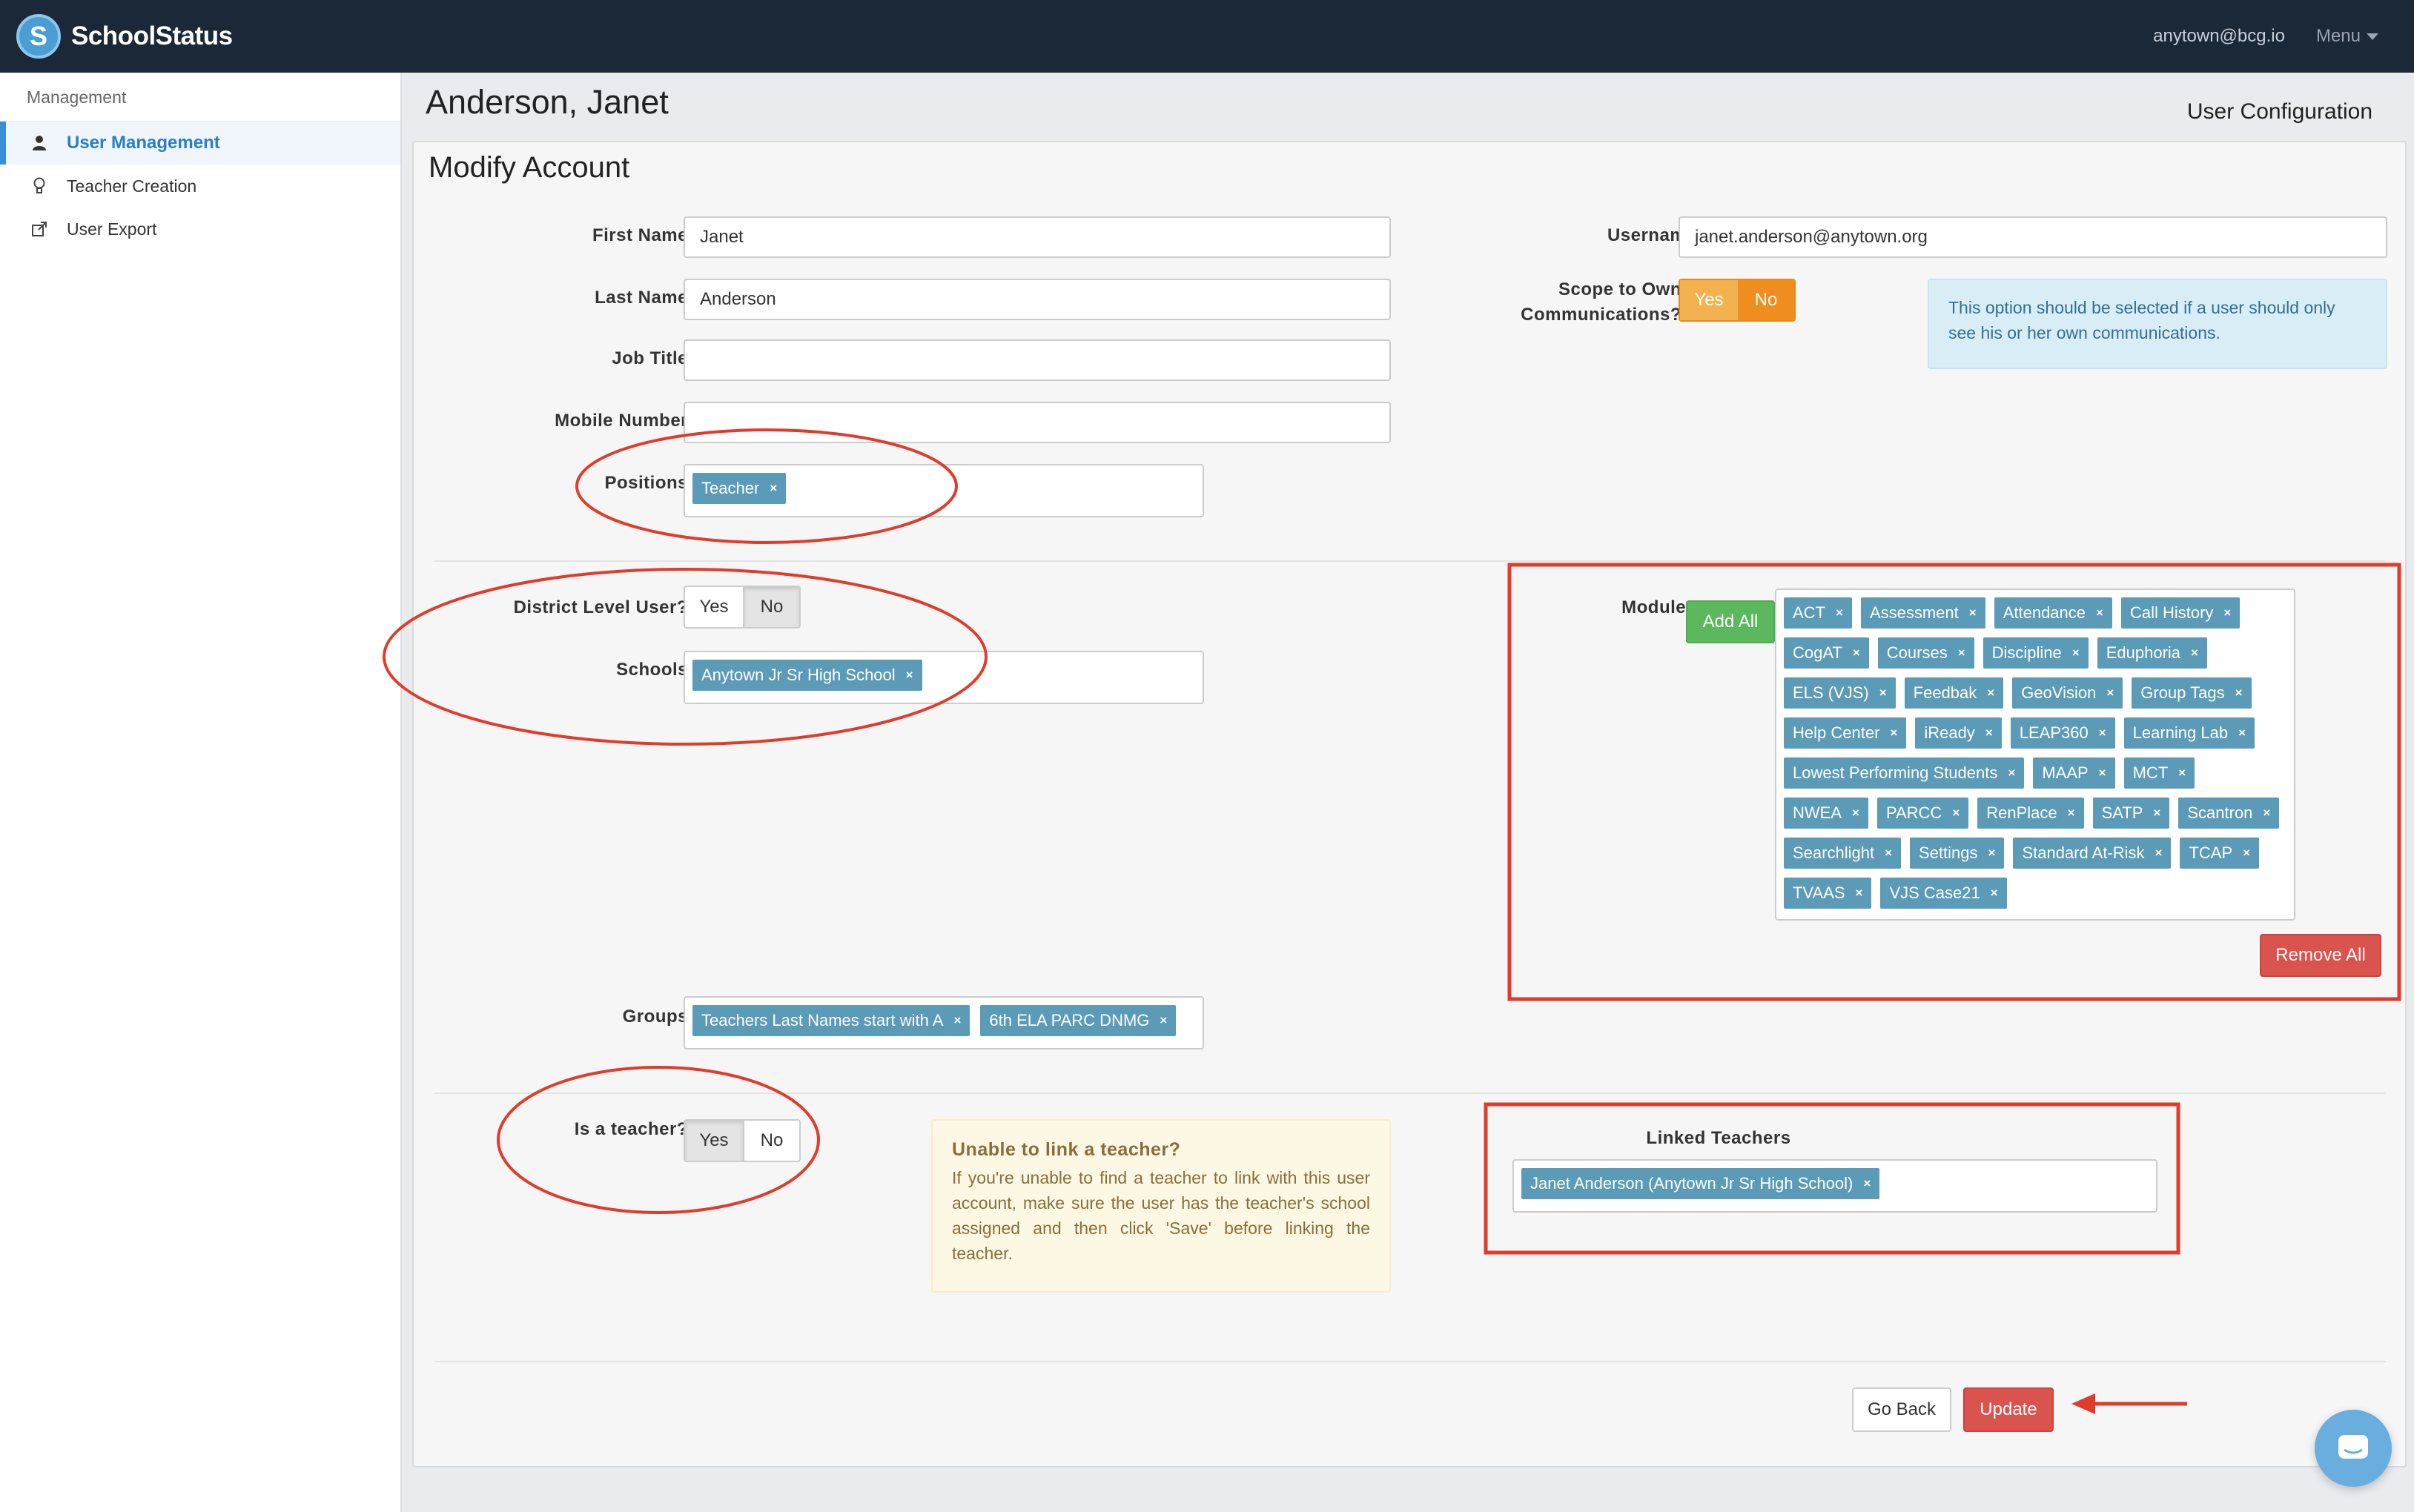 This screenshot has width=2414, height=1512. I want to click on update-button: Update, so click(2008, 1410).